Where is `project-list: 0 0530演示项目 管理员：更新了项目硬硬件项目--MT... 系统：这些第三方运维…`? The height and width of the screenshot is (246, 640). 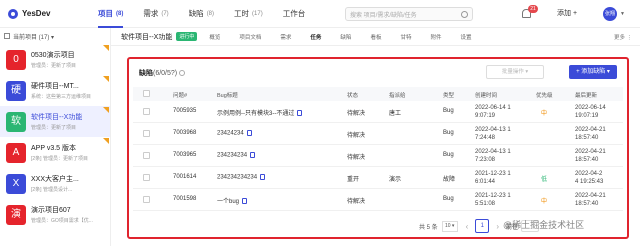 project-list: 0 0530演示项目 管理员：更新了项目硬硬件项目--MT... 系统：这些第三方运维… is located at coordinates (55, 137).